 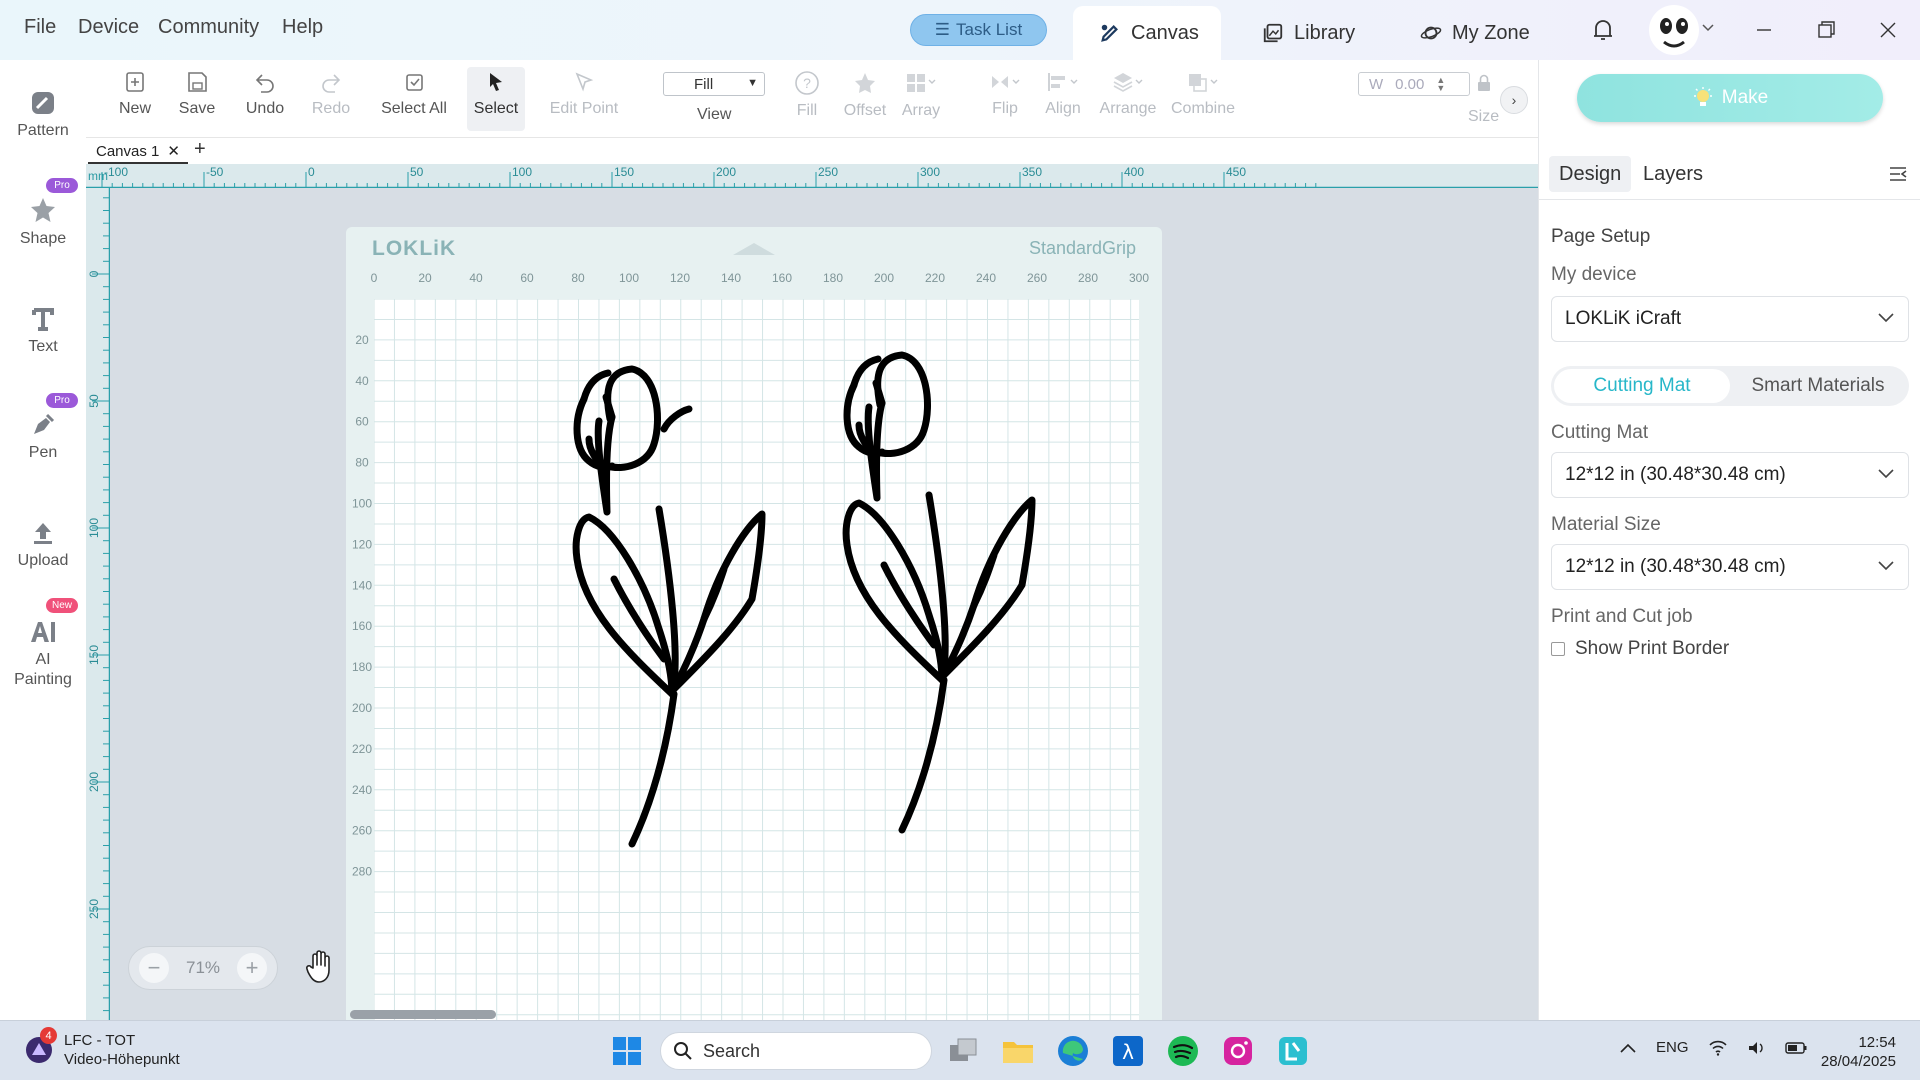 I want to click on rail-ai-painting: AI Painting, so click(x=43, y=655).